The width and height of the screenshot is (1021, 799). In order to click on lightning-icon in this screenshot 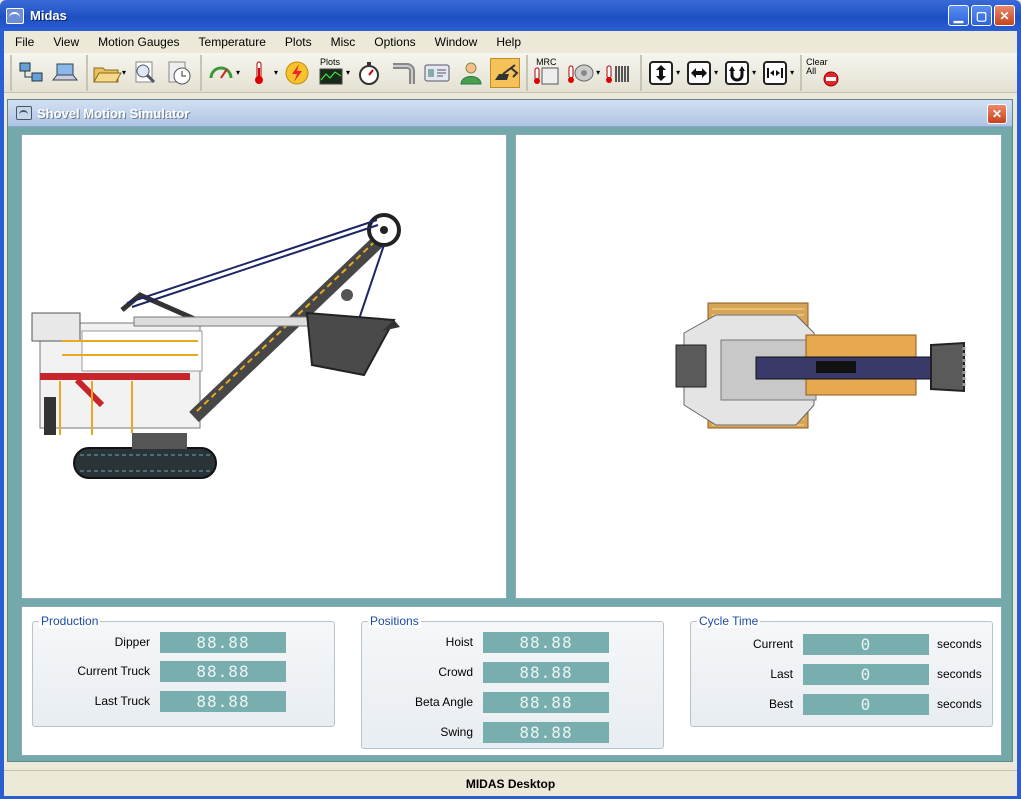, I will do `click(297, 73)`.